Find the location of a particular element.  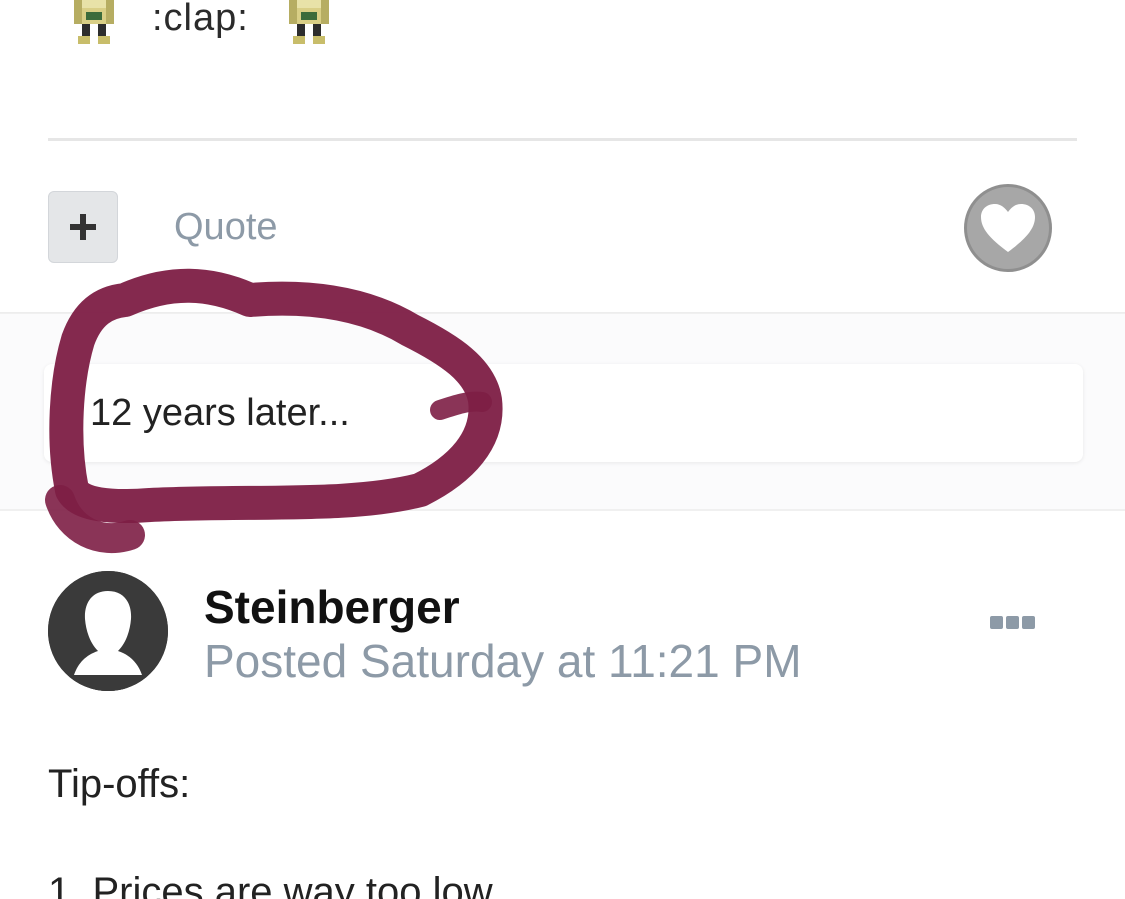

plus-icon is located at coordinates (83, 227).